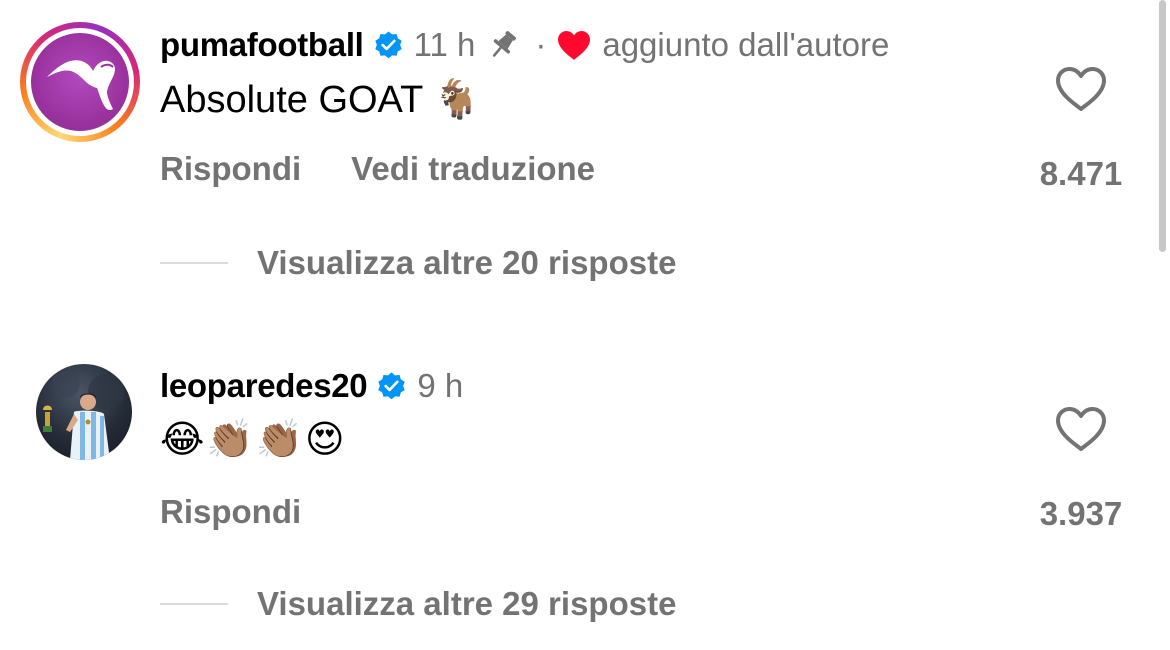 This screenshot has height=650, width=1170. I want to click on pin-icon, so click(505, 44).